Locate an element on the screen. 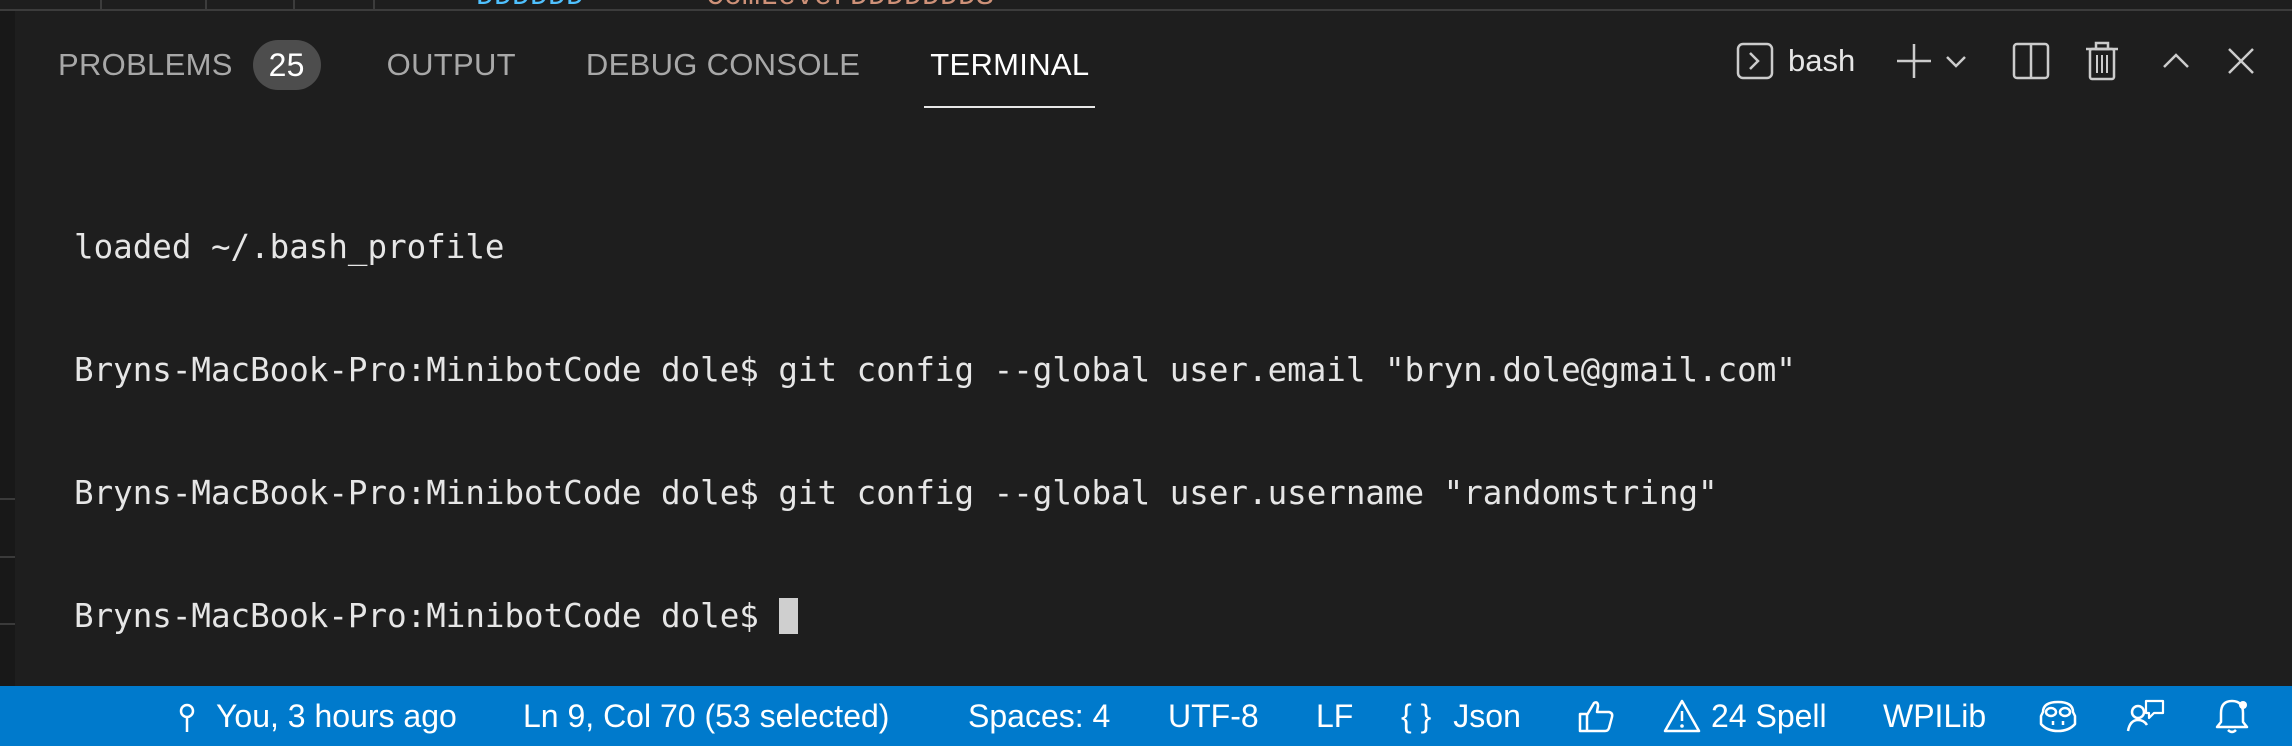  tab-output-label: OUTPUT is located at coordinates (451, 64).